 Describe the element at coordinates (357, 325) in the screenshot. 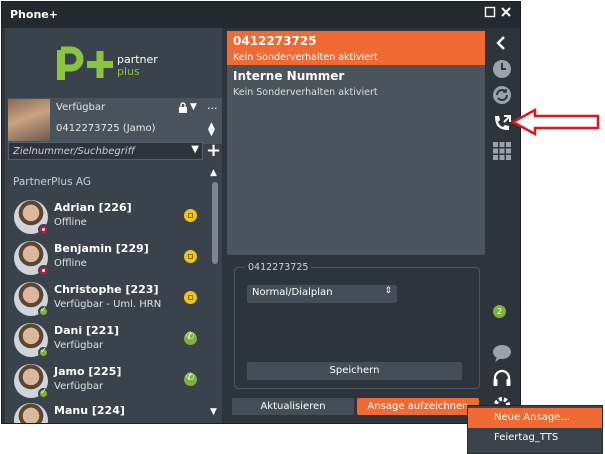

I see `detail-group: 0412273725 Normal/Dialplan ⇕ Speichern` at that location.